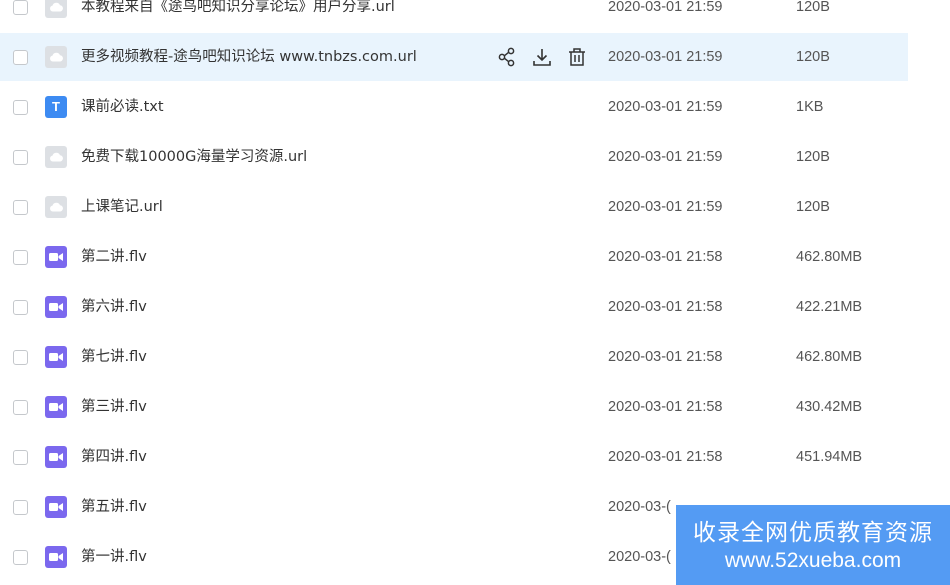 The image size is (950, 585). Describe the element at coordinates (56, 107) in the screenshot. I see `txt-file-icon: T` at that location.